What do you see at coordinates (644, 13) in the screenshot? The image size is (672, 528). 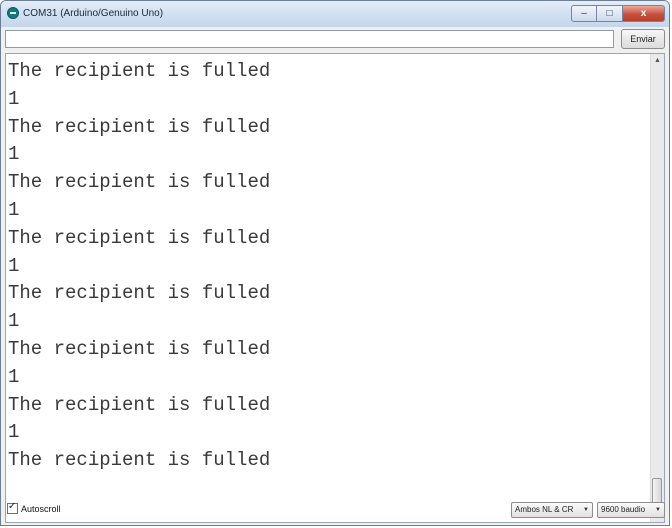 I see `close-button: x` at bounding box center [644, 13].